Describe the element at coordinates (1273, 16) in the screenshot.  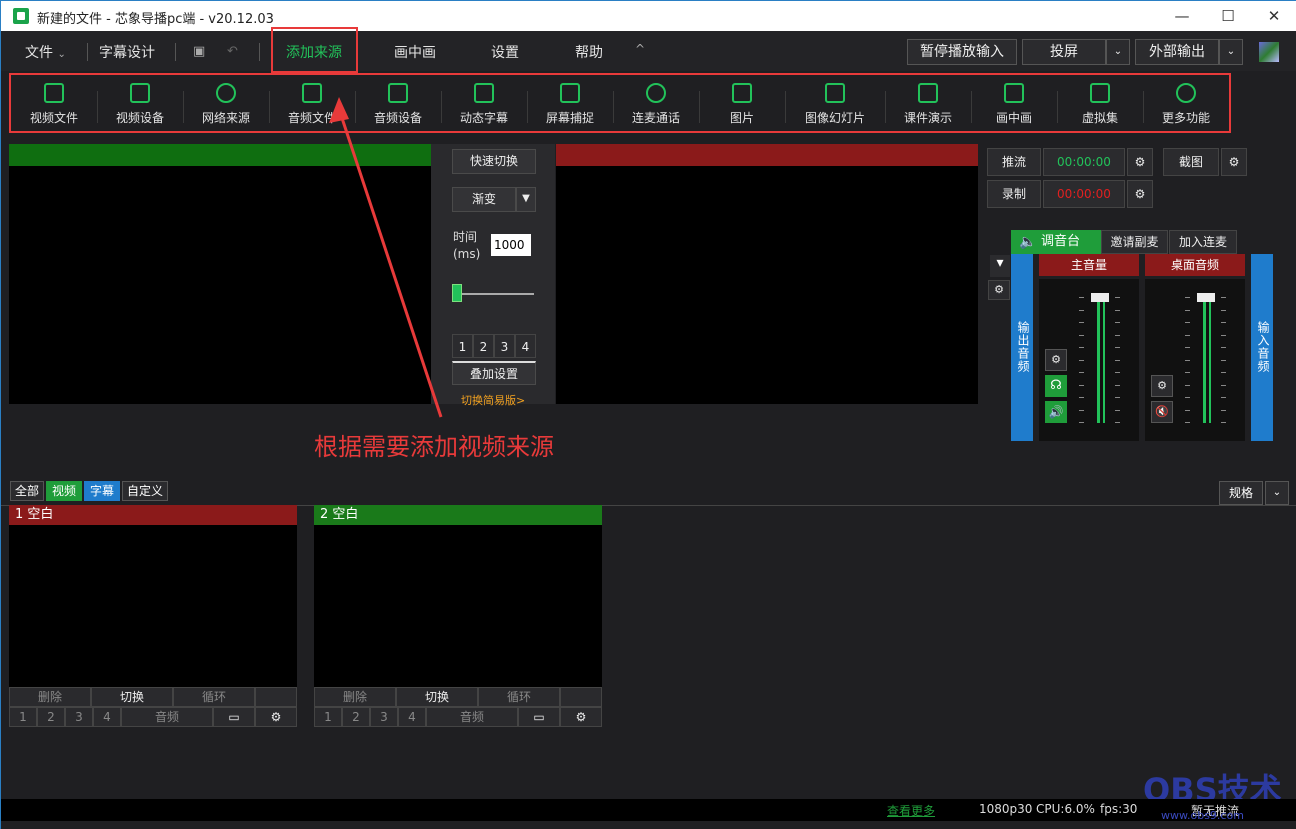
I see `close-button: ✕` at that location.